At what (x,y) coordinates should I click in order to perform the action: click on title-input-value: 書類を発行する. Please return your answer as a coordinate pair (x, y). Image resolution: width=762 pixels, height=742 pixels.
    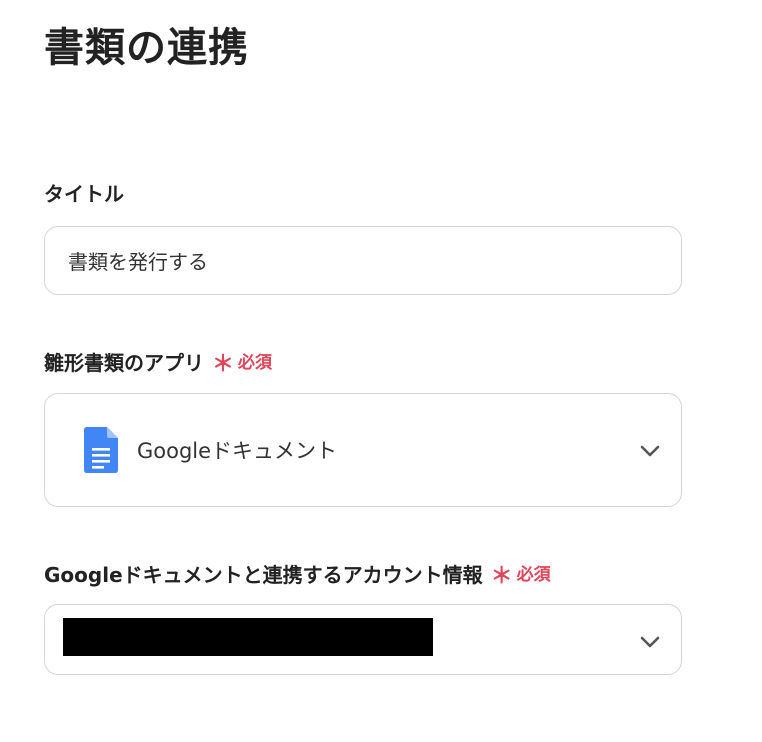
    Looking at the image, I should click on (138, 262).